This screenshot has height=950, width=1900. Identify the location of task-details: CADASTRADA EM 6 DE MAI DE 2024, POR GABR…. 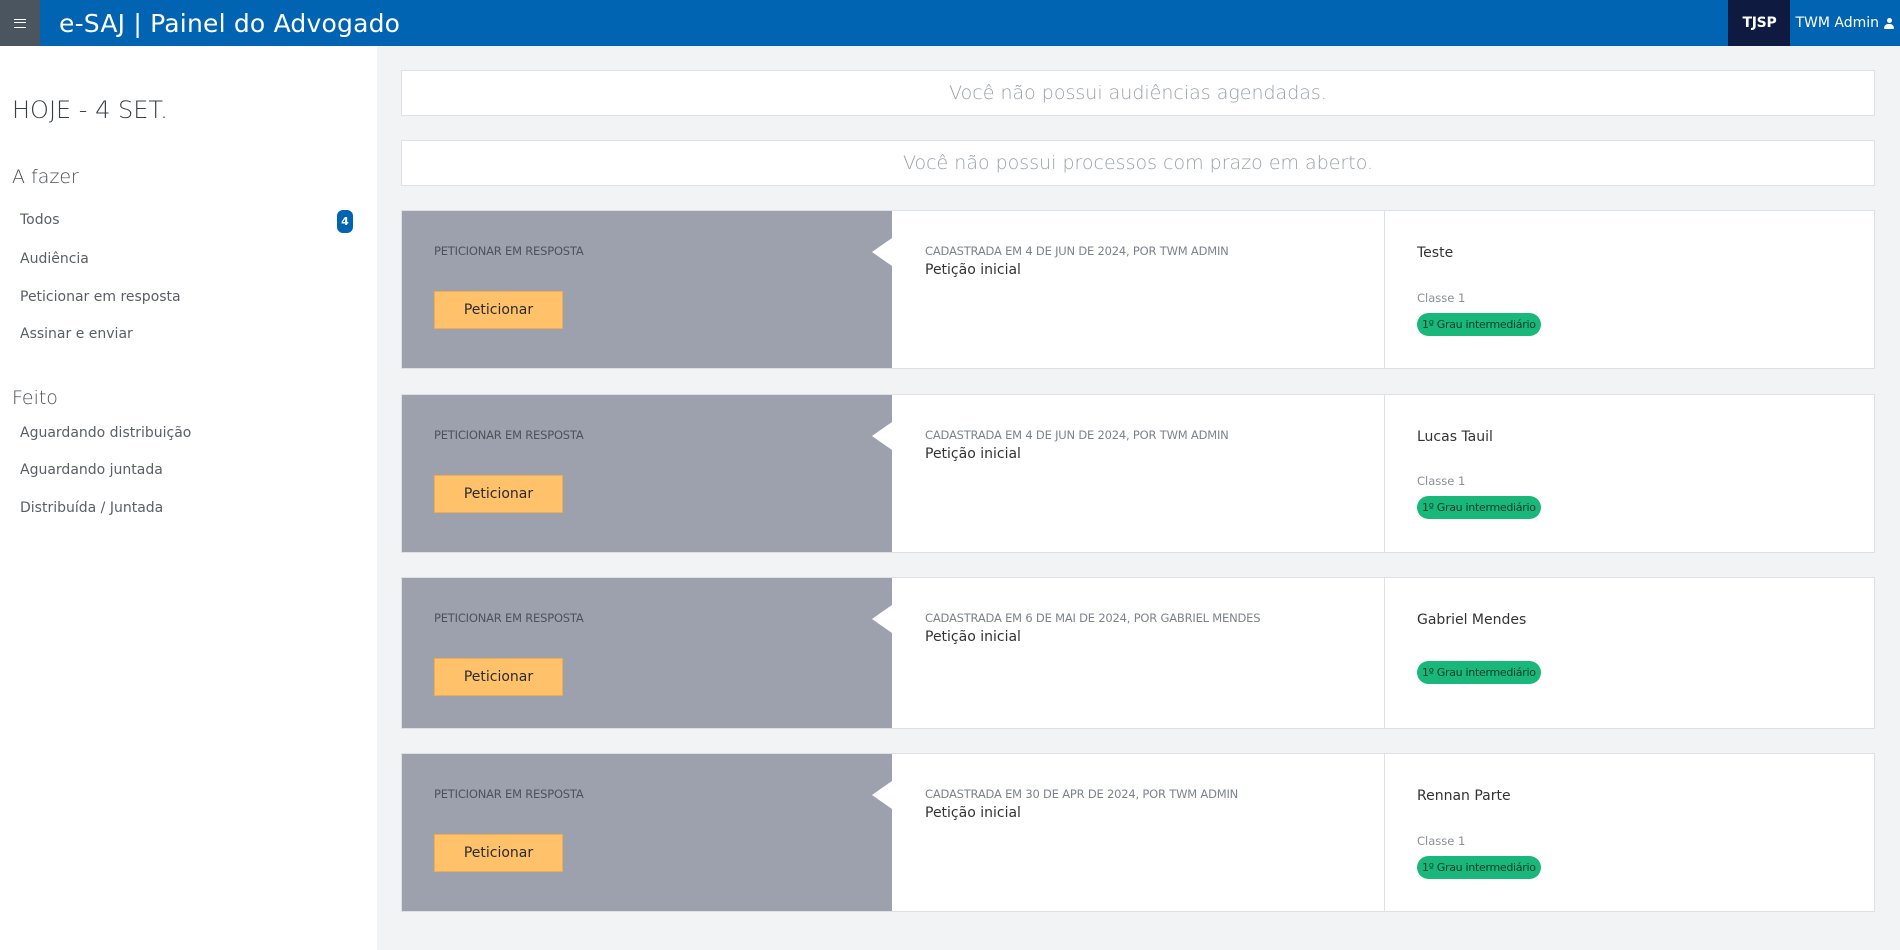
(1138, 653).